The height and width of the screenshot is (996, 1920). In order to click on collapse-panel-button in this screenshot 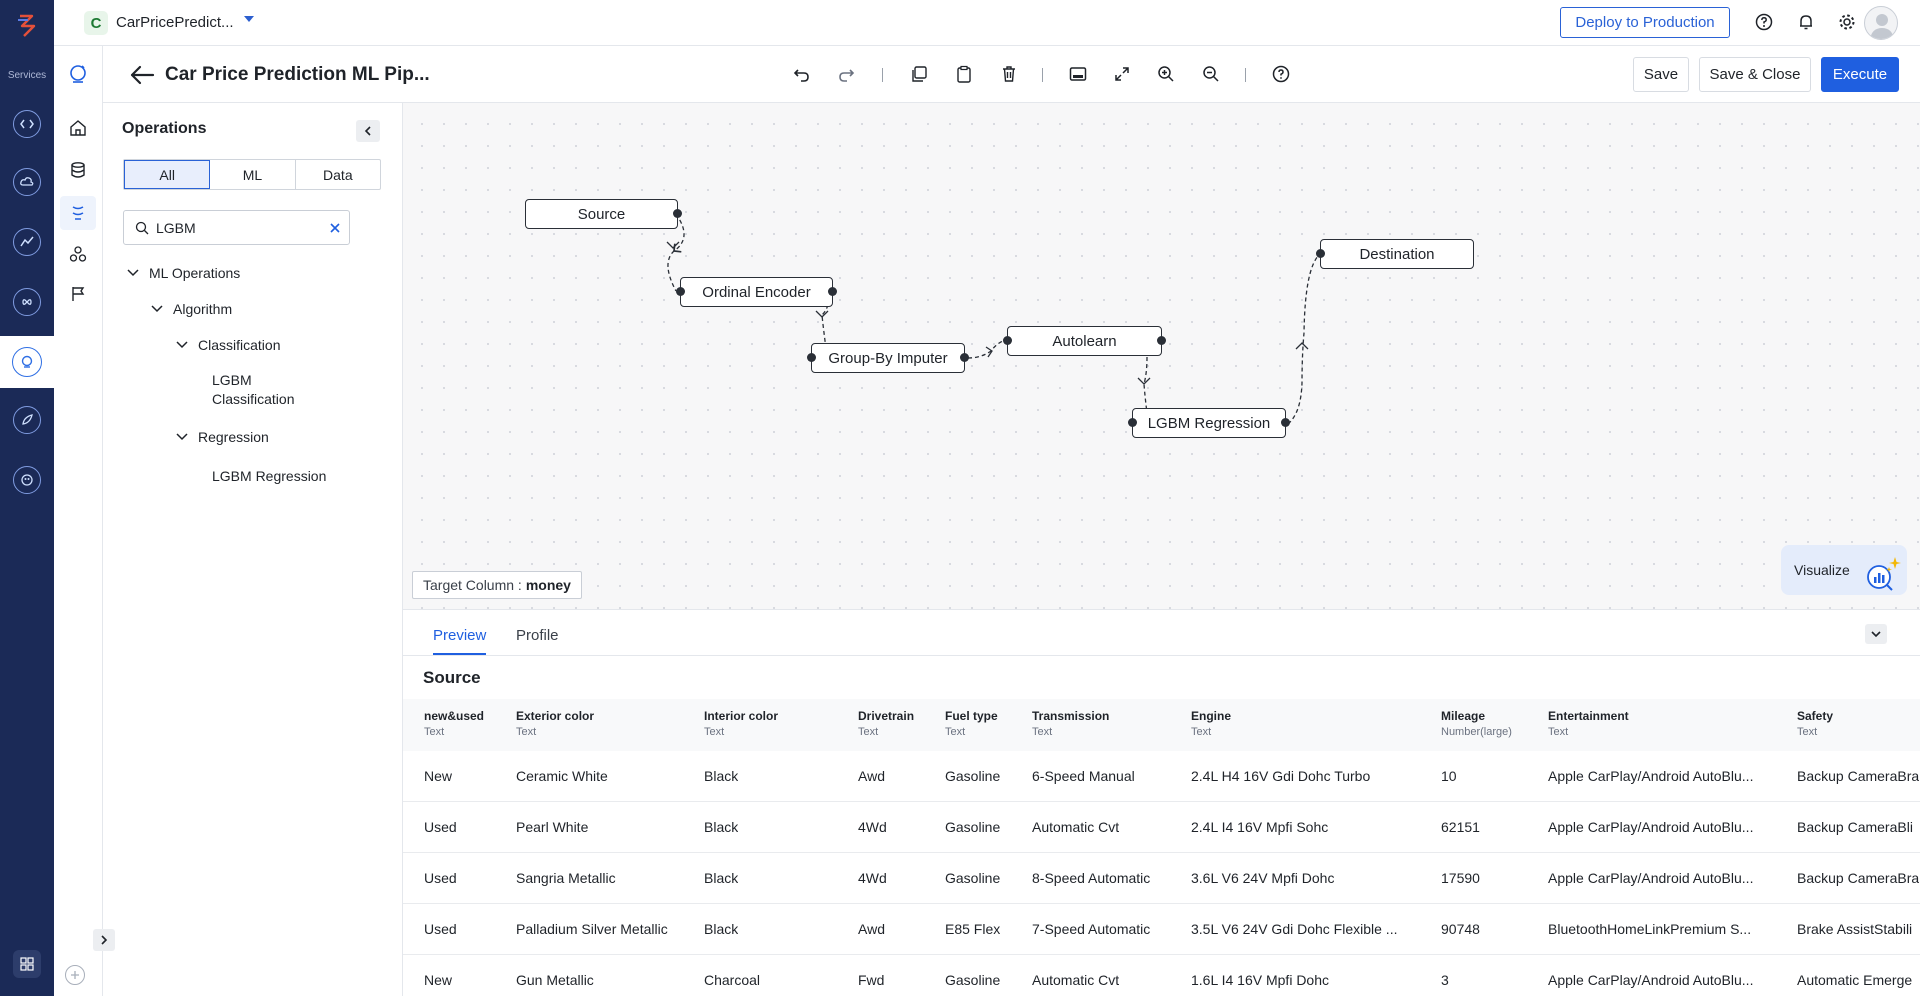, I will do `click(368, 131)`.